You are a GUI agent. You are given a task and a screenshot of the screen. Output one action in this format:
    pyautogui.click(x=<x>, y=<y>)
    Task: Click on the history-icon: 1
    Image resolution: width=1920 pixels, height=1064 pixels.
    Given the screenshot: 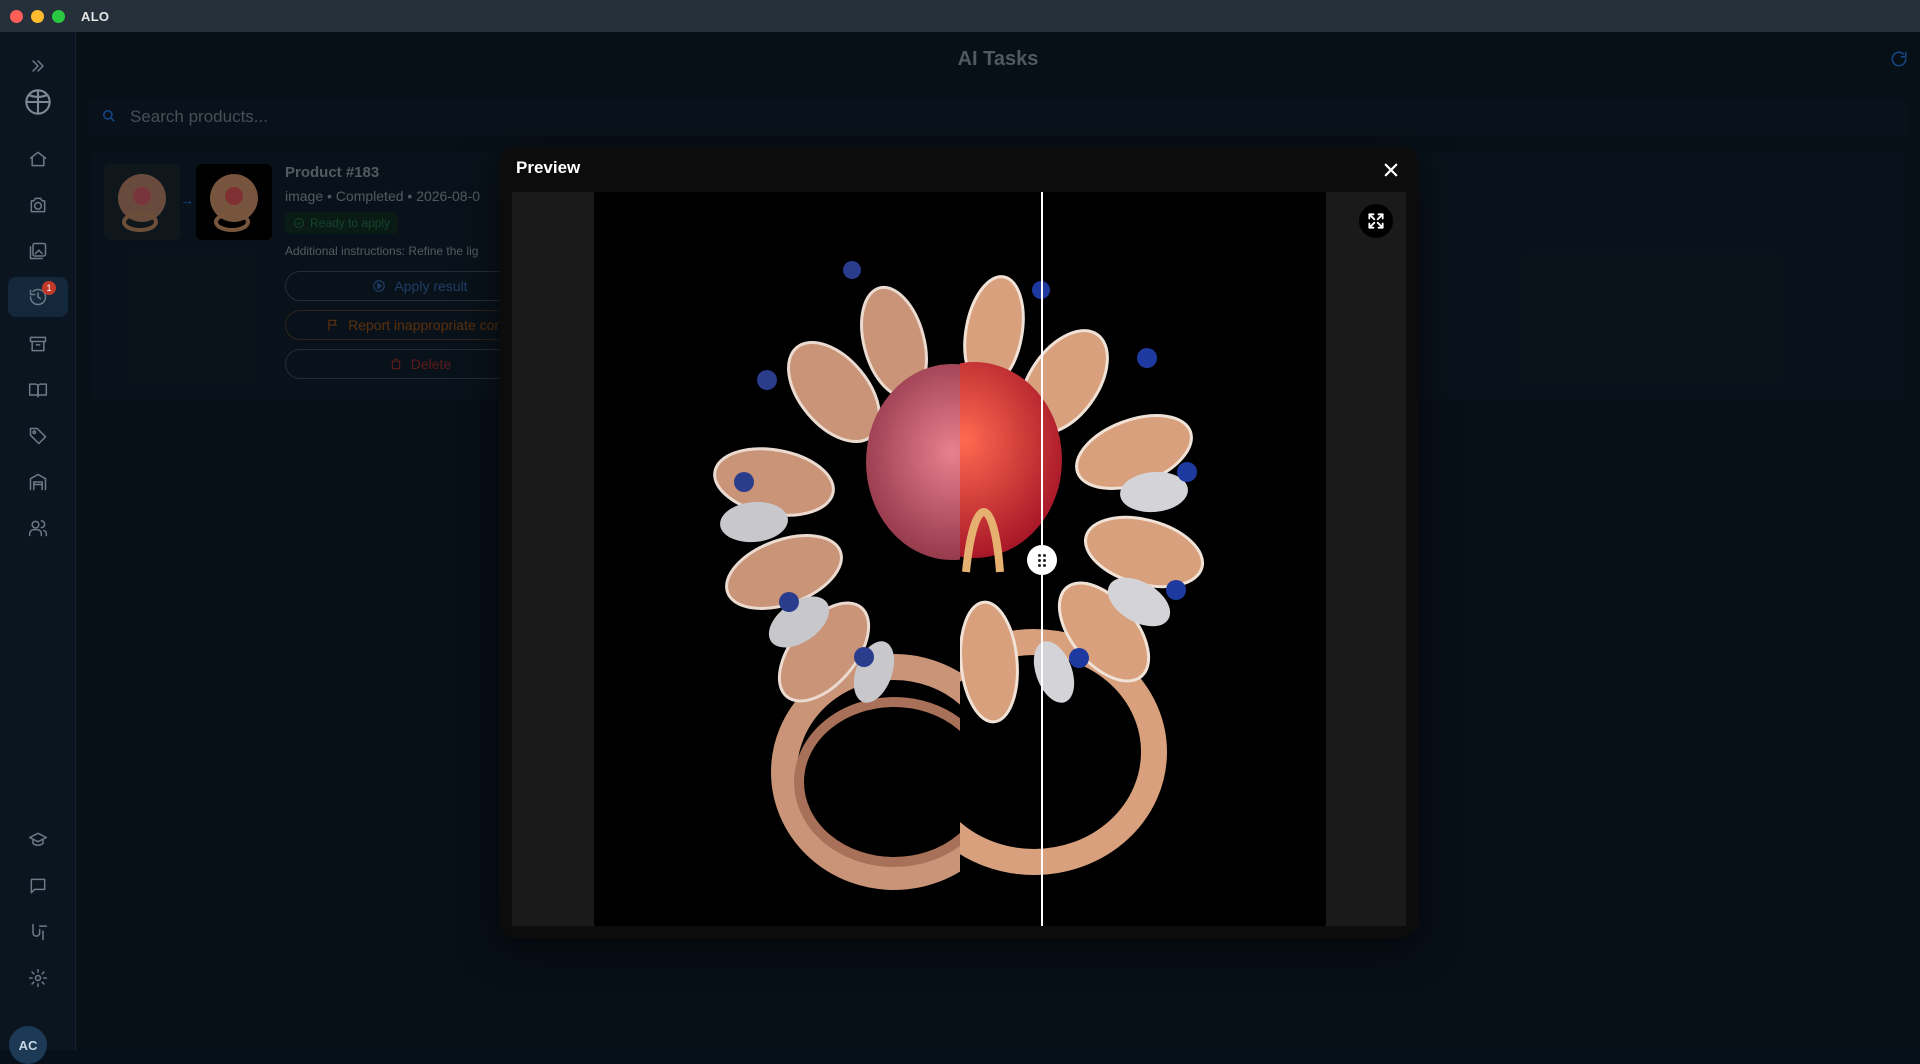 What is the action you would take?
    pyautogui.click(x=38, y=297)
    